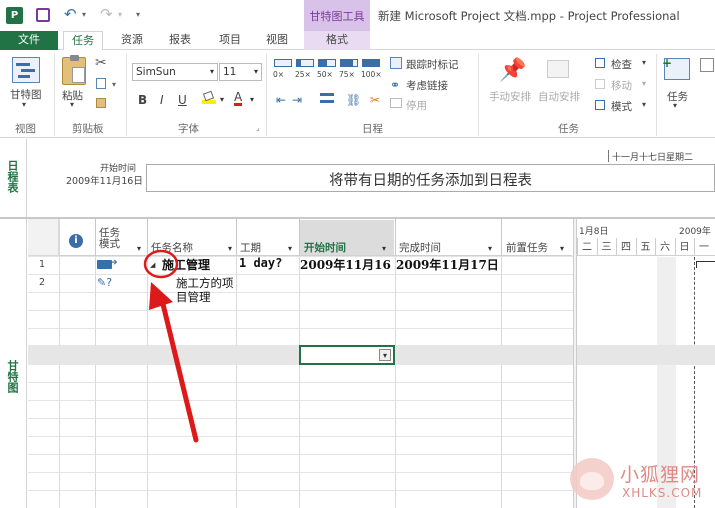 The image size is (715, 508). Describe the element at coordinates (592, 479) in the screenshot. I see `watermark-logo-icon` at that location.